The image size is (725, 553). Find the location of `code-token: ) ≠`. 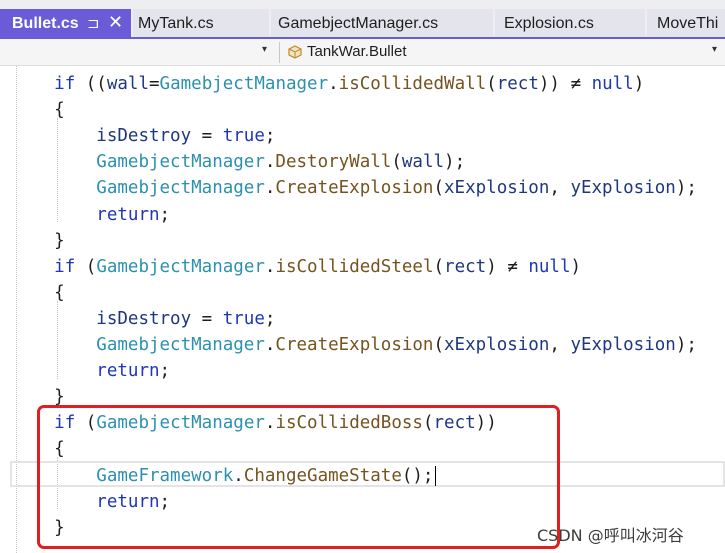

code-token: ) ≠ is located at coordinates (507, 266).